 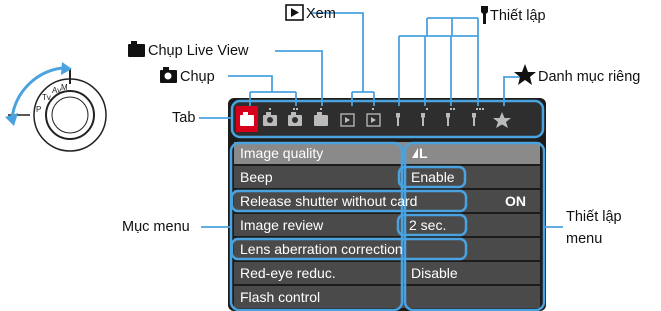 I want to click on label-live-view-shooting: Chụp Live View, so click(x=198, y=51).